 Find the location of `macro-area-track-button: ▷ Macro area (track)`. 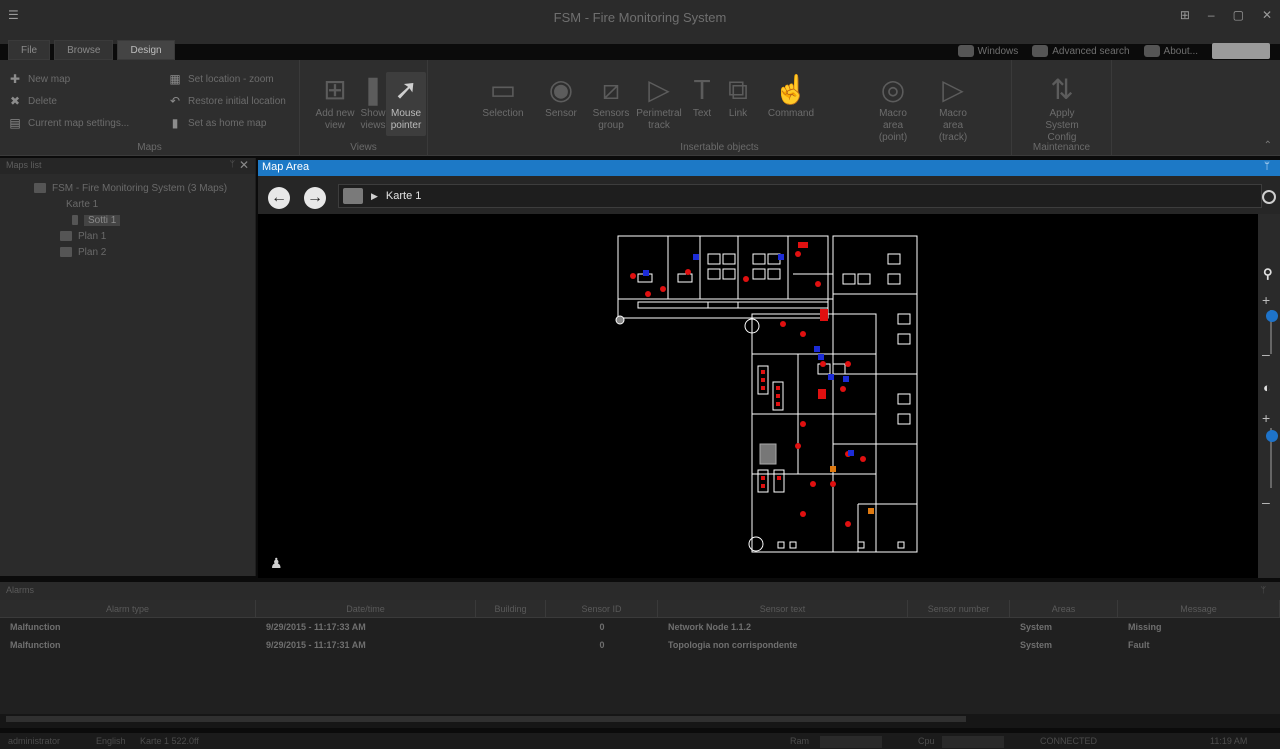

macro-area-track-button: ▷ Macro area (track) is located at coordinates (953, 108).